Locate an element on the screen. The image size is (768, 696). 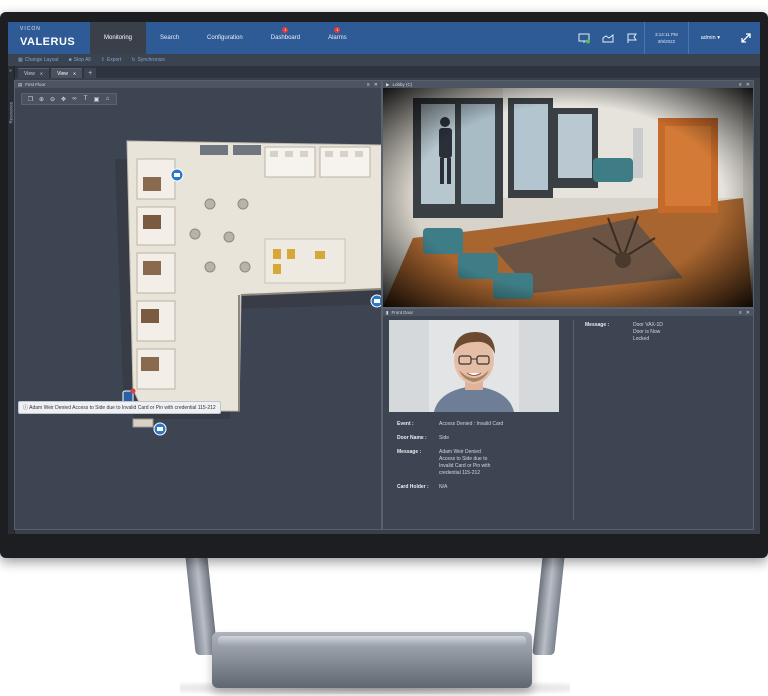
zoom-in-icon: ⊕ is located at coordinates (41, 99).